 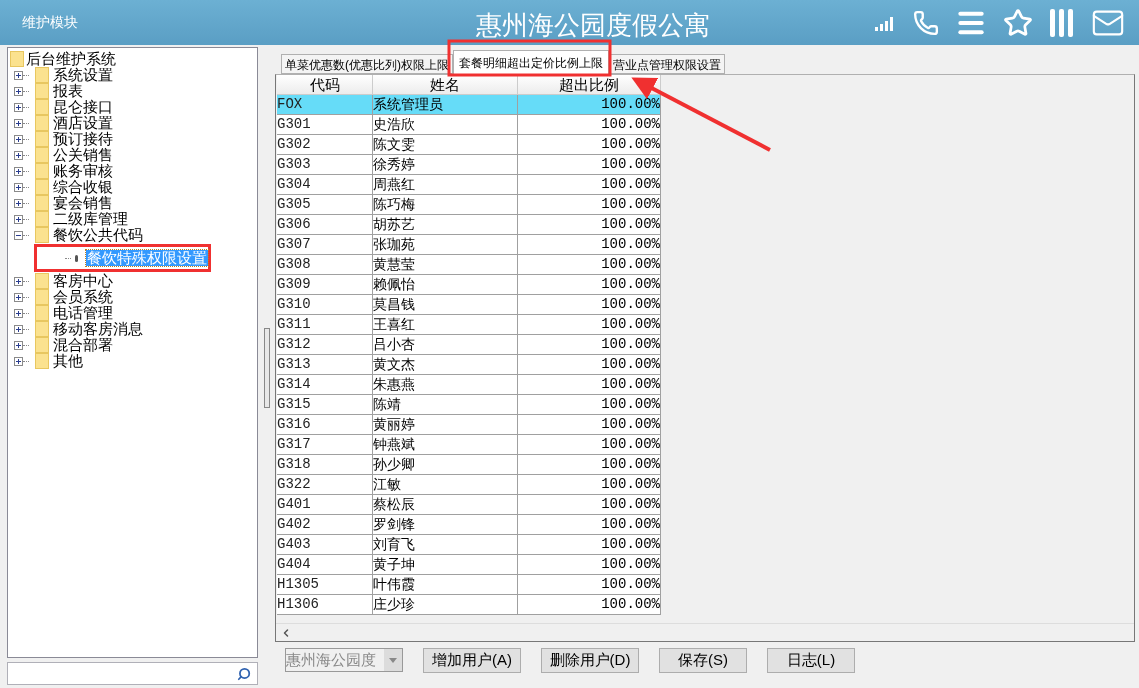 What do you see at coordinates (244, 673) in the screenshot?
I see `search-icon` at bounding box center [244, 673].